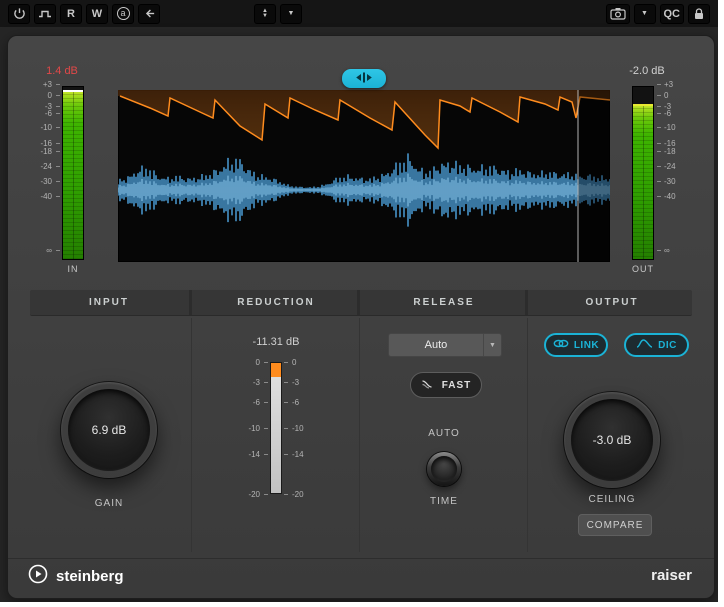 This screenshot has width=724, height=607. Describe the element at coordinates (670, 181) in the screenshot. I see `meter-scale-label: -30` at that location.